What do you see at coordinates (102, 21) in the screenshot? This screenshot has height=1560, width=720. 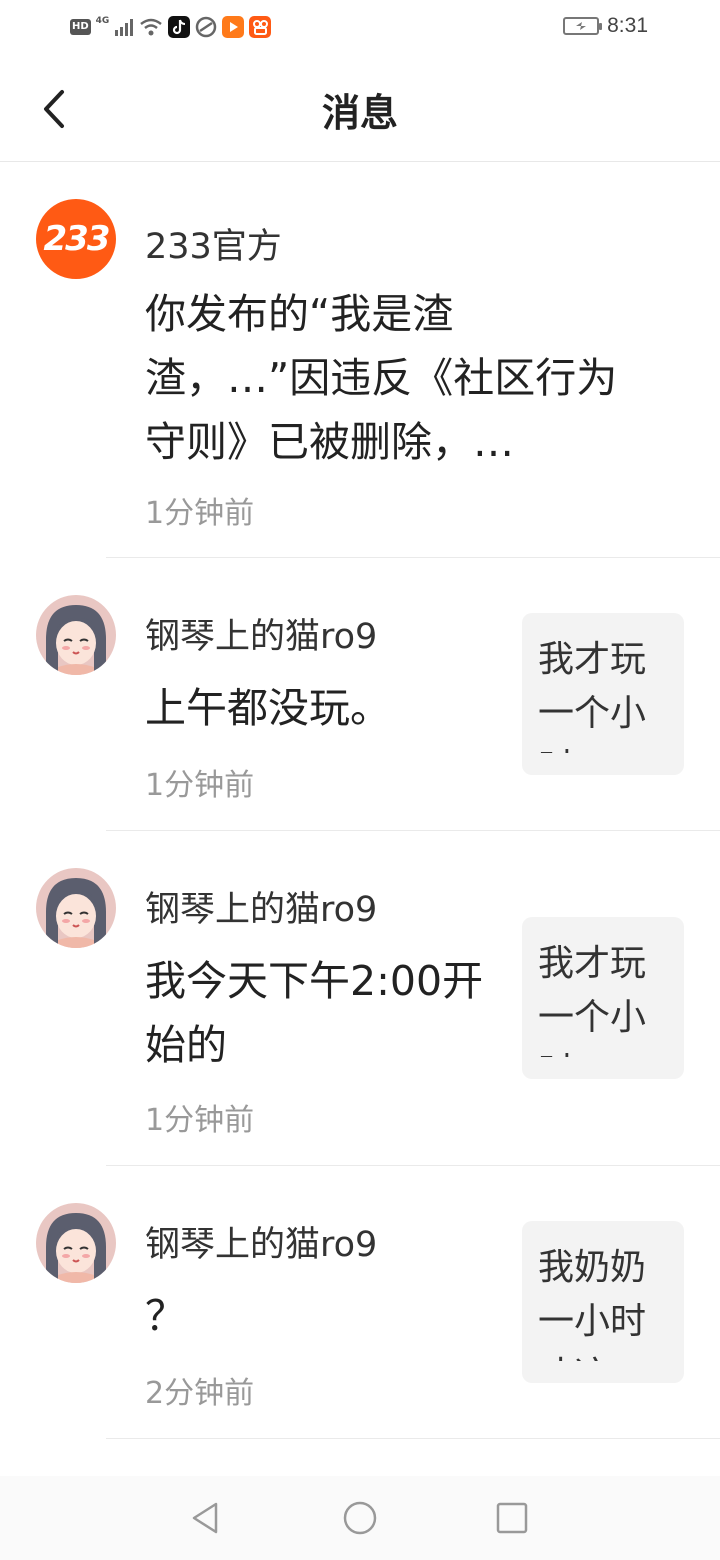 I see `network-type: 4G` at bounding box center [102, 21].